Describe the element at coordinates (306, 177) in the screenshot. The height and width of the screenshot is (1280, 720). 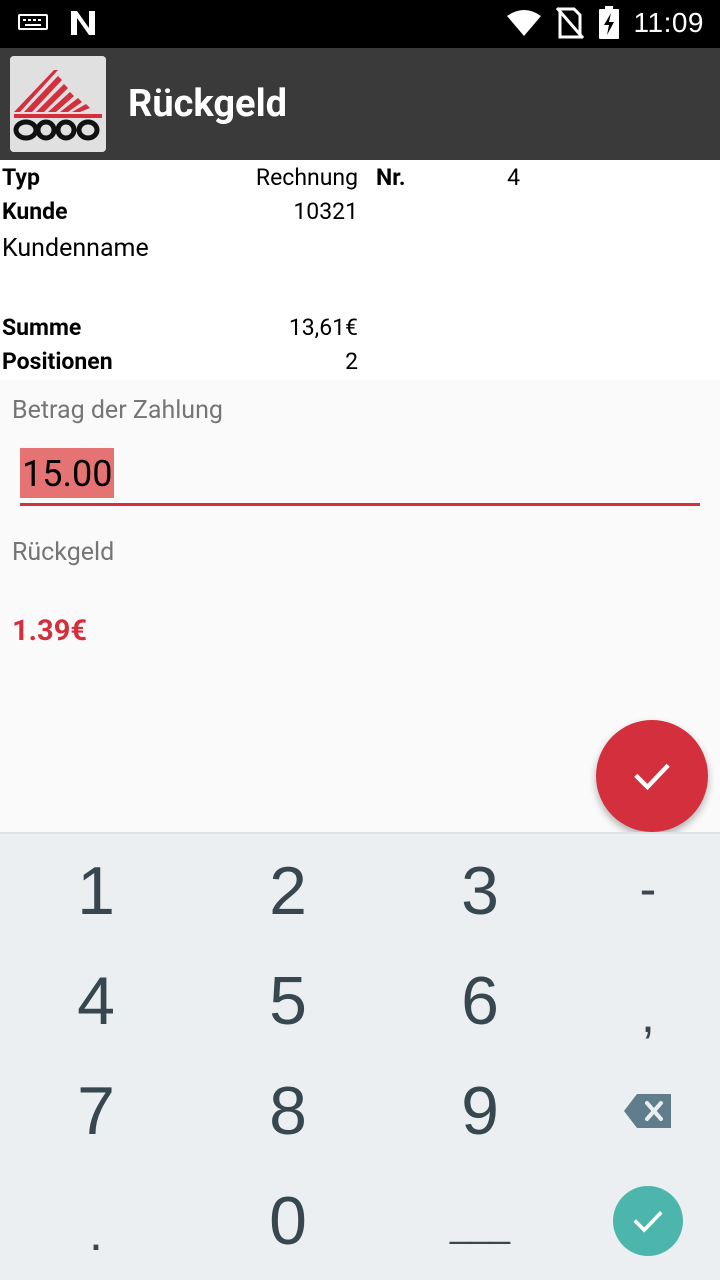
I see `typ-value: Rechnung` at that location.